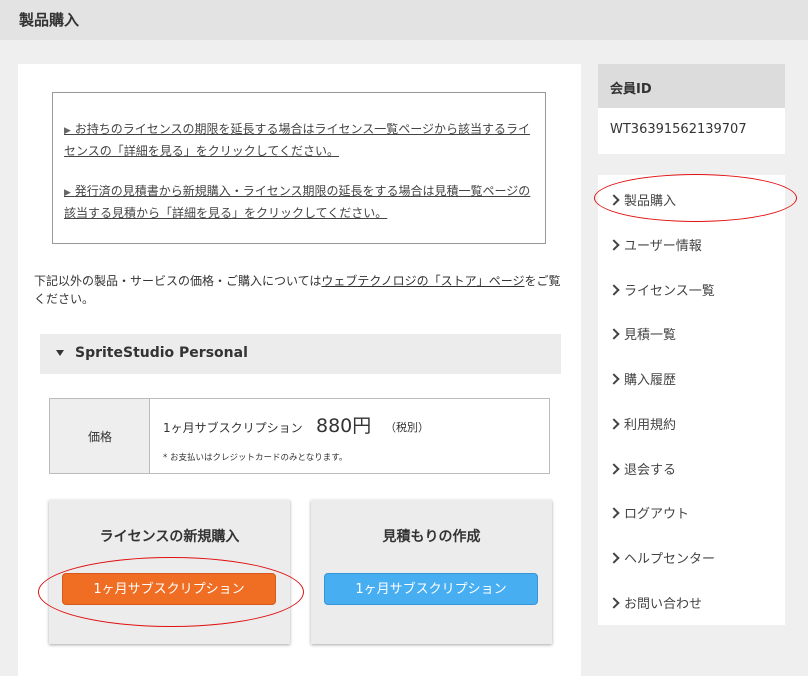 This screenshot has width=808, height=676. I want to click on sidebar-item-label: 購入履歴, so click(650, 380).